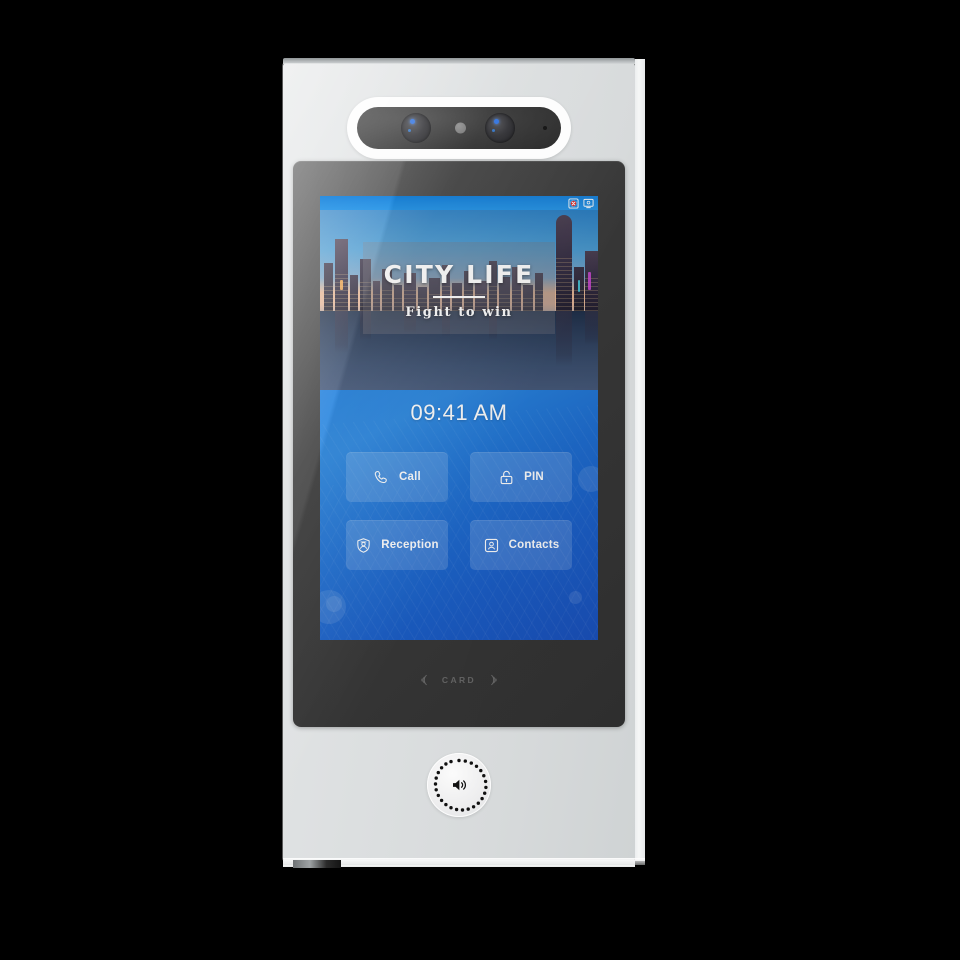  I want to click on home-panel: 09:41 AM Call PIN Reception Contacts, so click(459, 515).